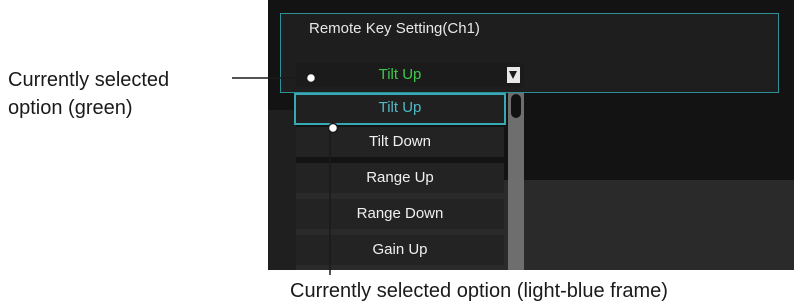 The height and width of the screenshot is (308, 794). What do you see at coordinates (285, 173) in the screenshot?
I see `callout-lines` at bounding box center [285, 173].